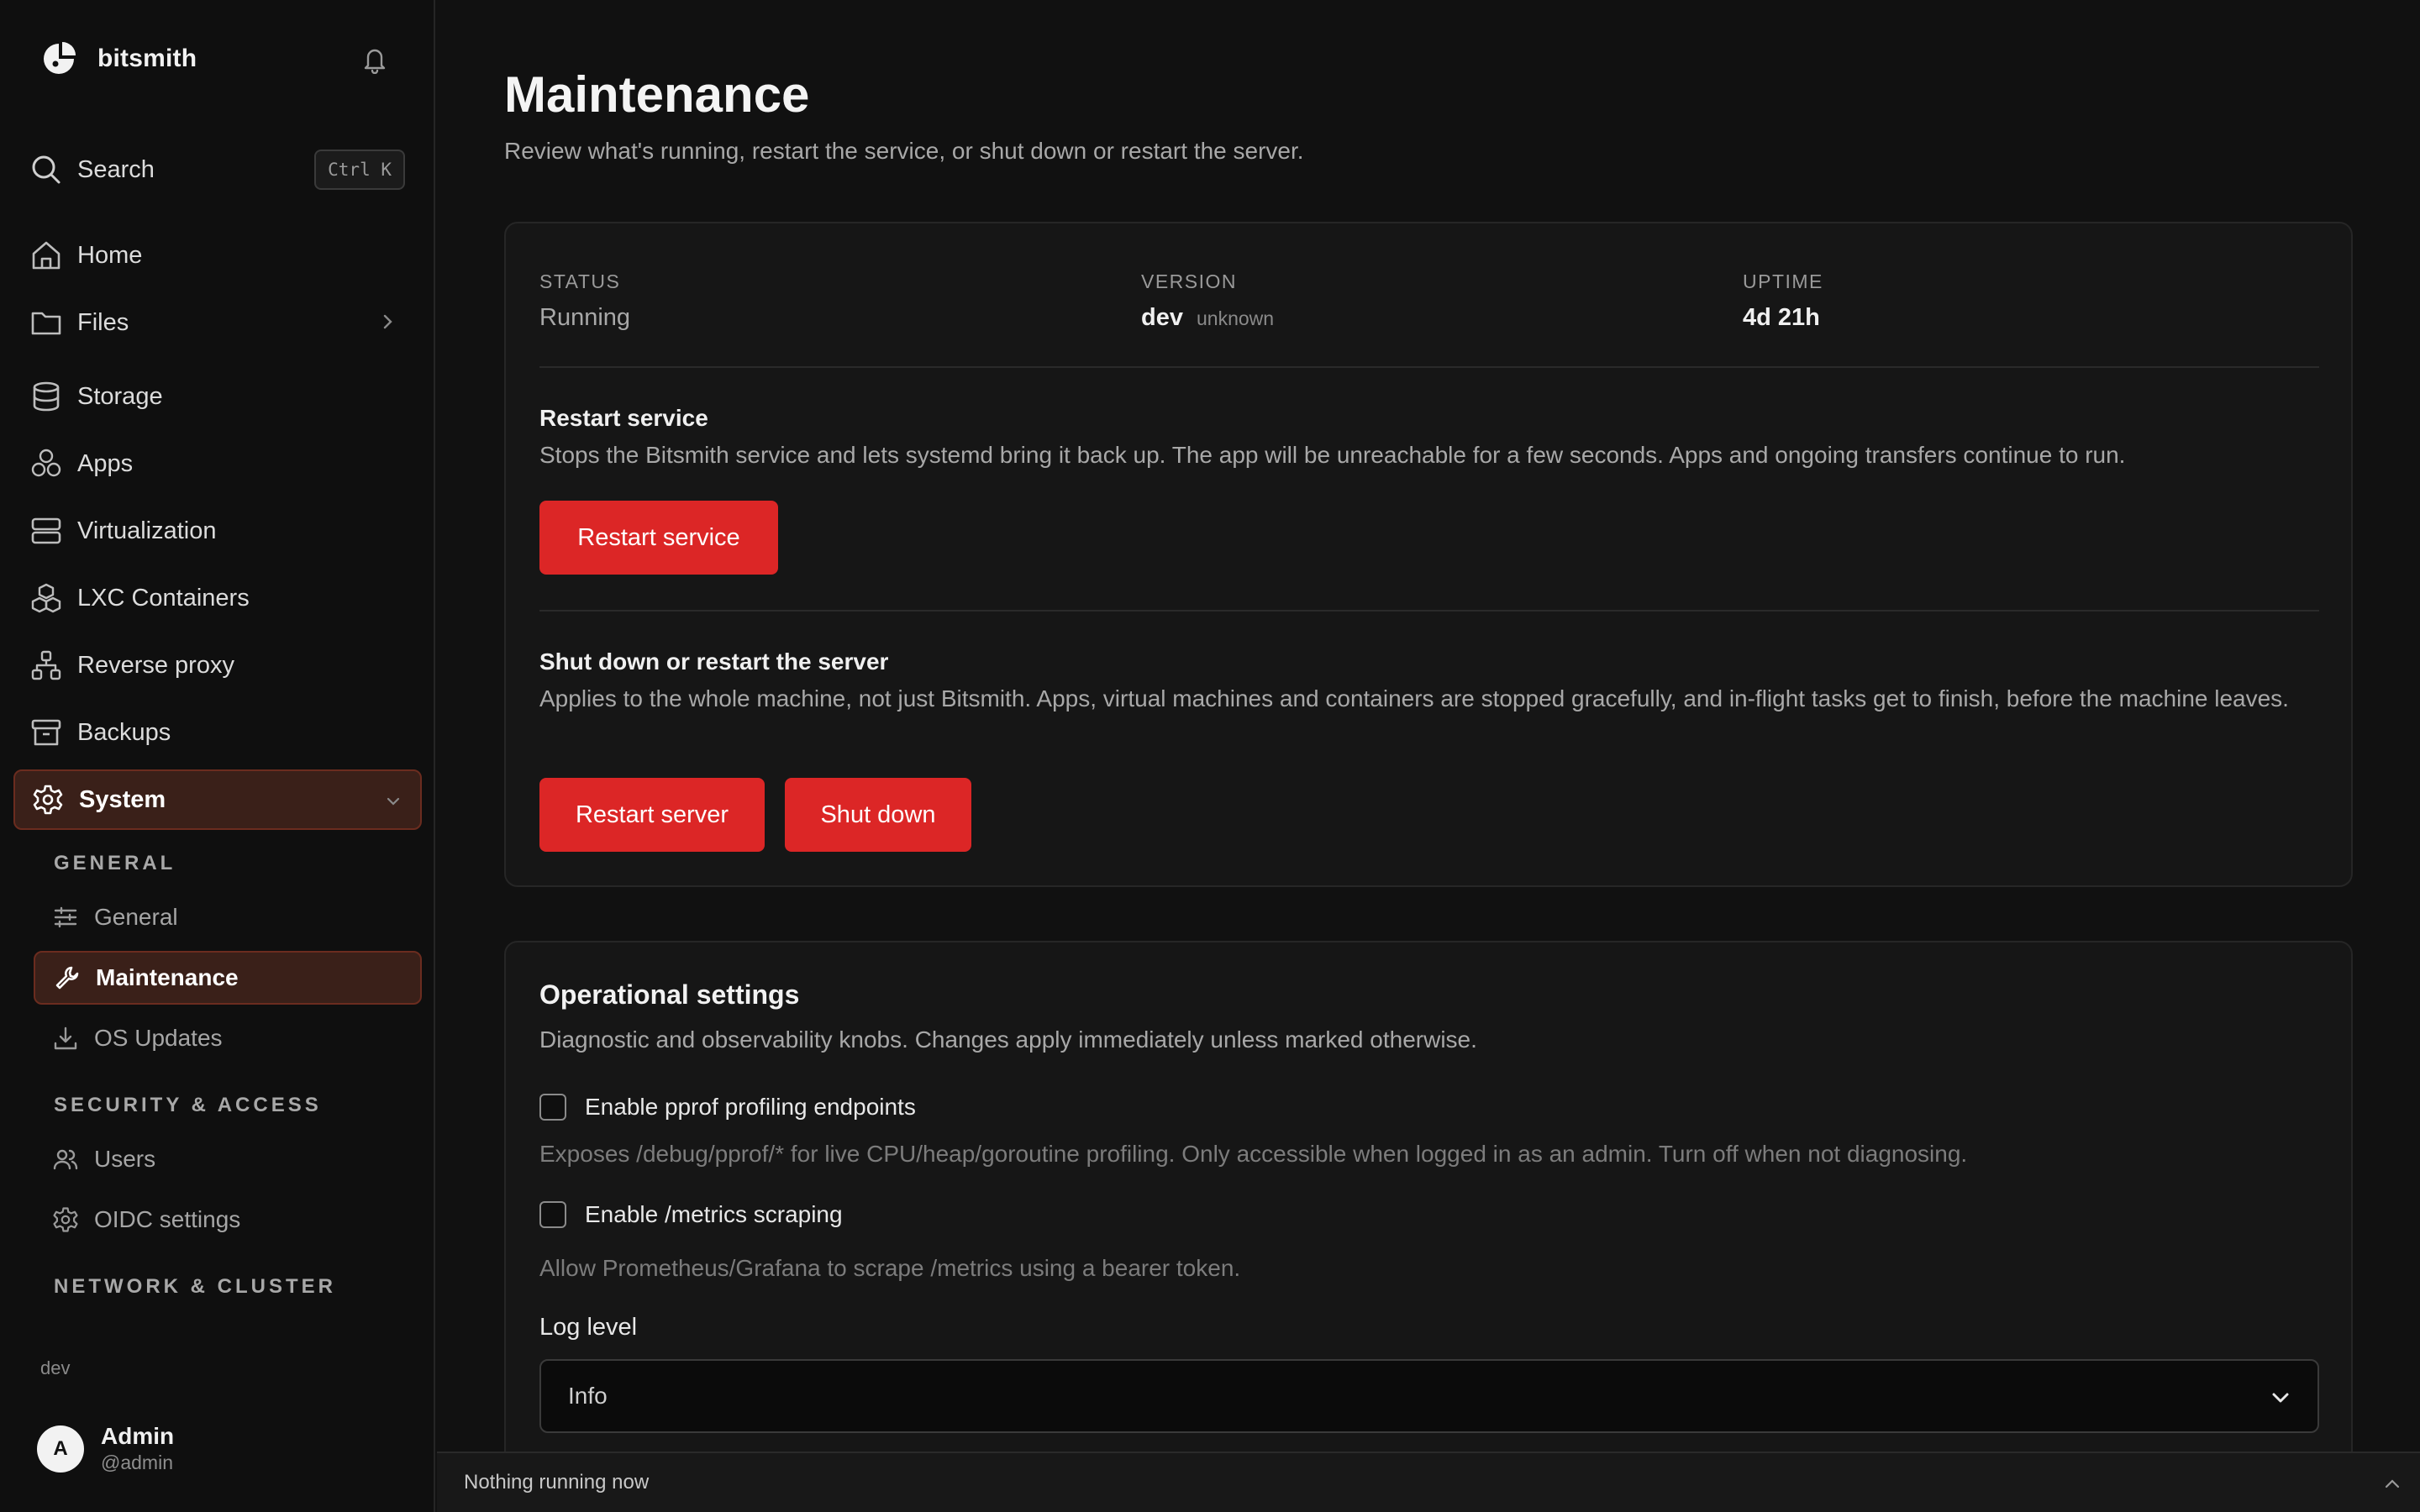  I want to click on brand: bitsmith, so click(118, 58).